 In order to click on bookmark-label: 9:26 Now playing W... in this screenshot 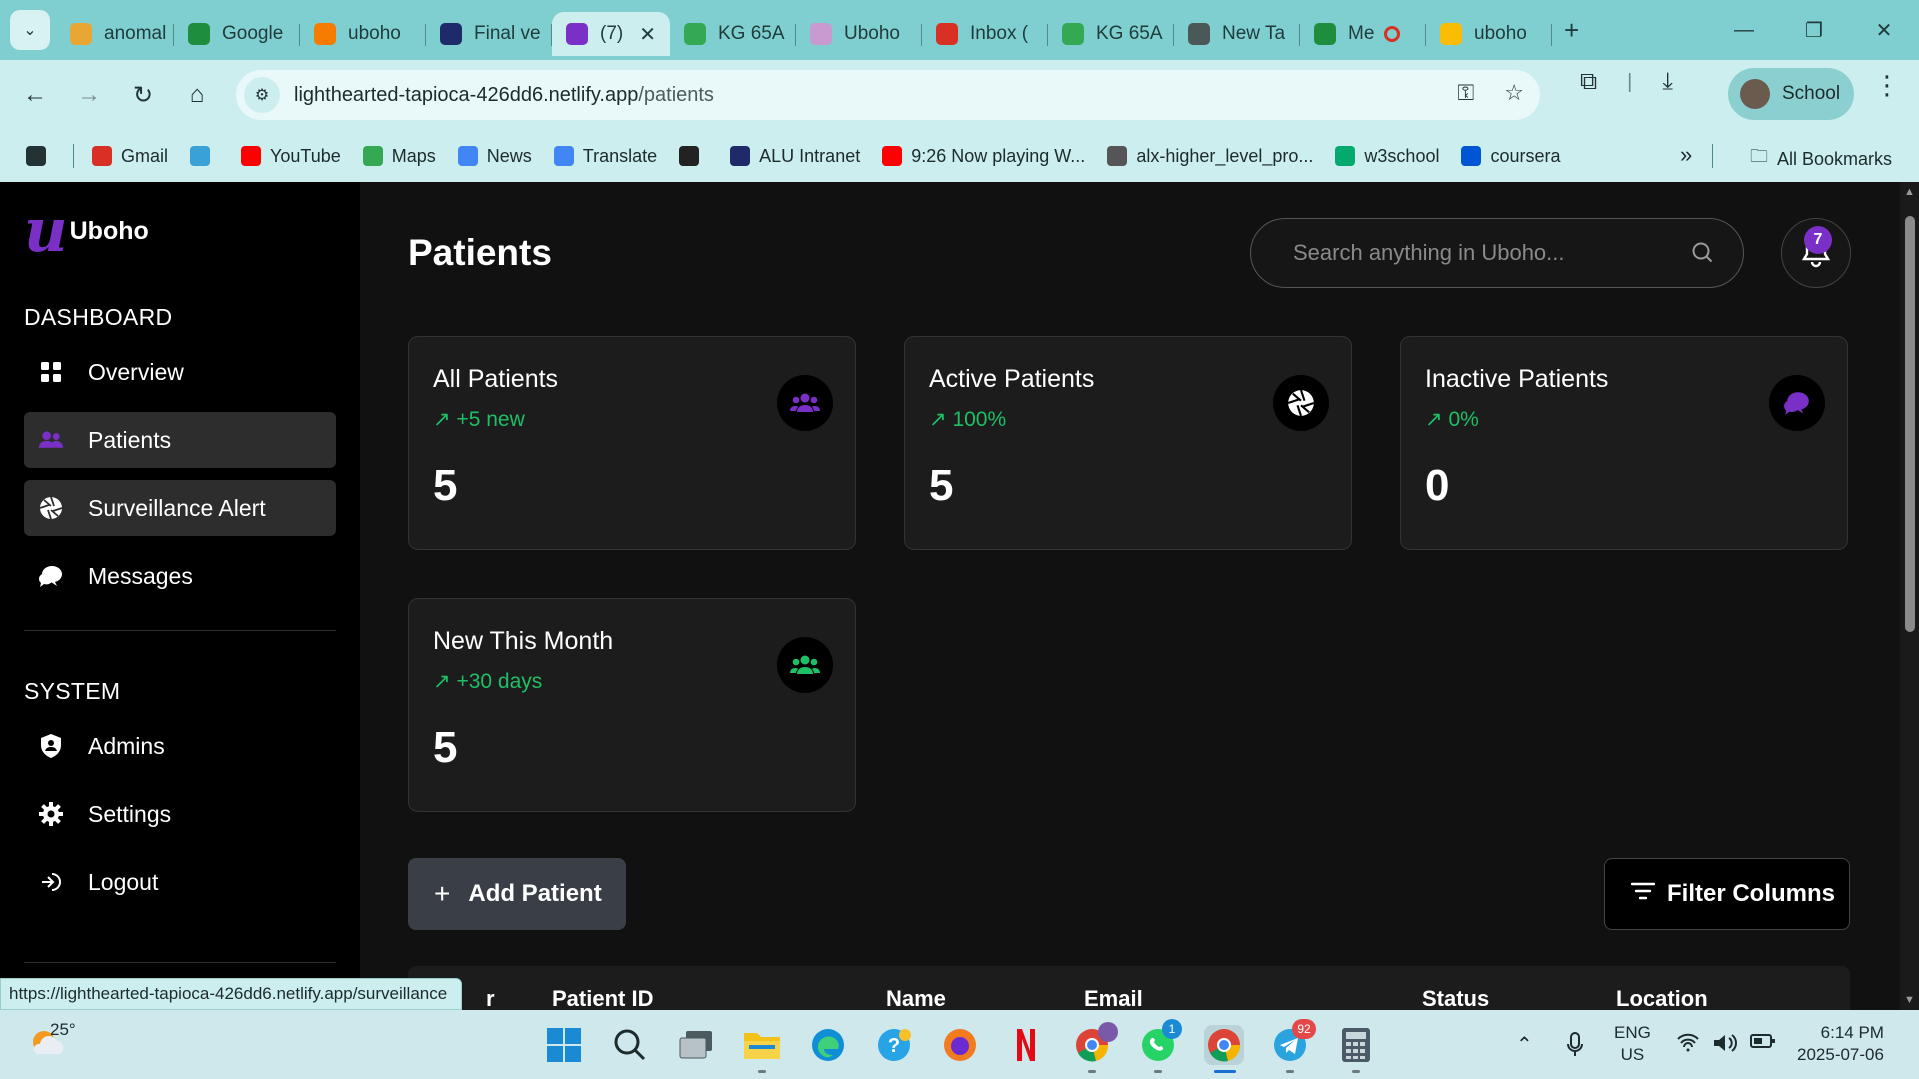, I will do `click(998, 155)`.